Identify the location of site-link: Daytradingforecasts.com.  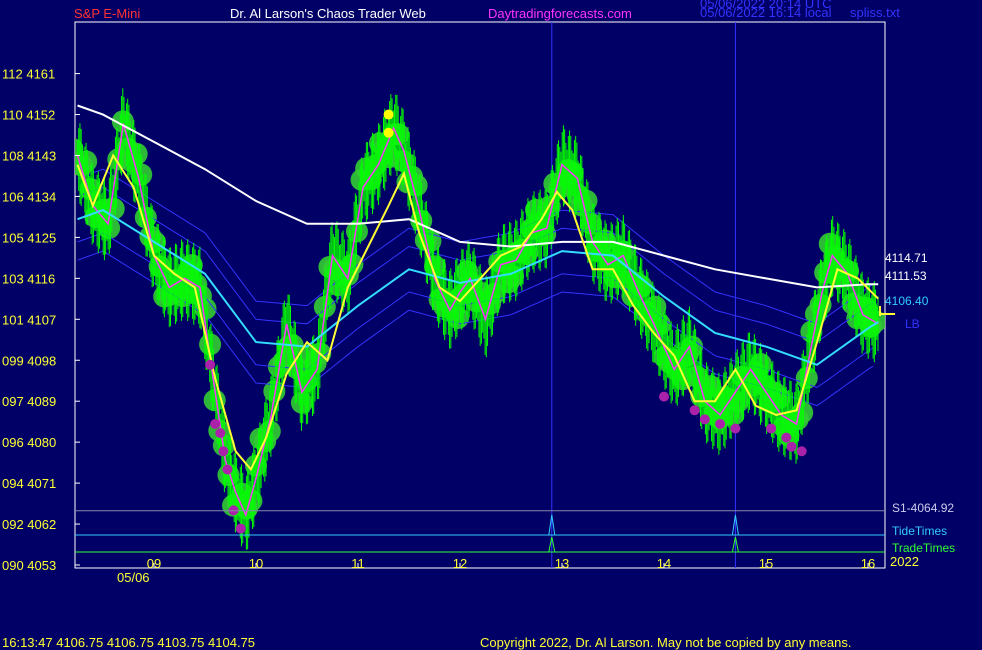
(560, 13).